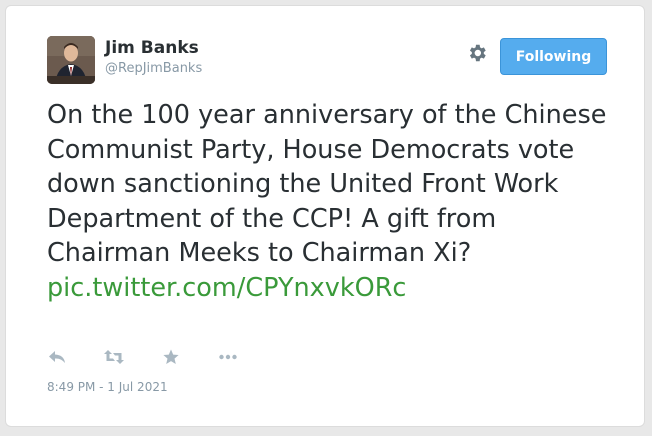 The image size is (652, 436). What do you see at coordinates (107, 387) in the screenshot?
I see `tweet-timestamp: 8:49 PM - 1 Jul 2021` at bounding box center [107, 387].